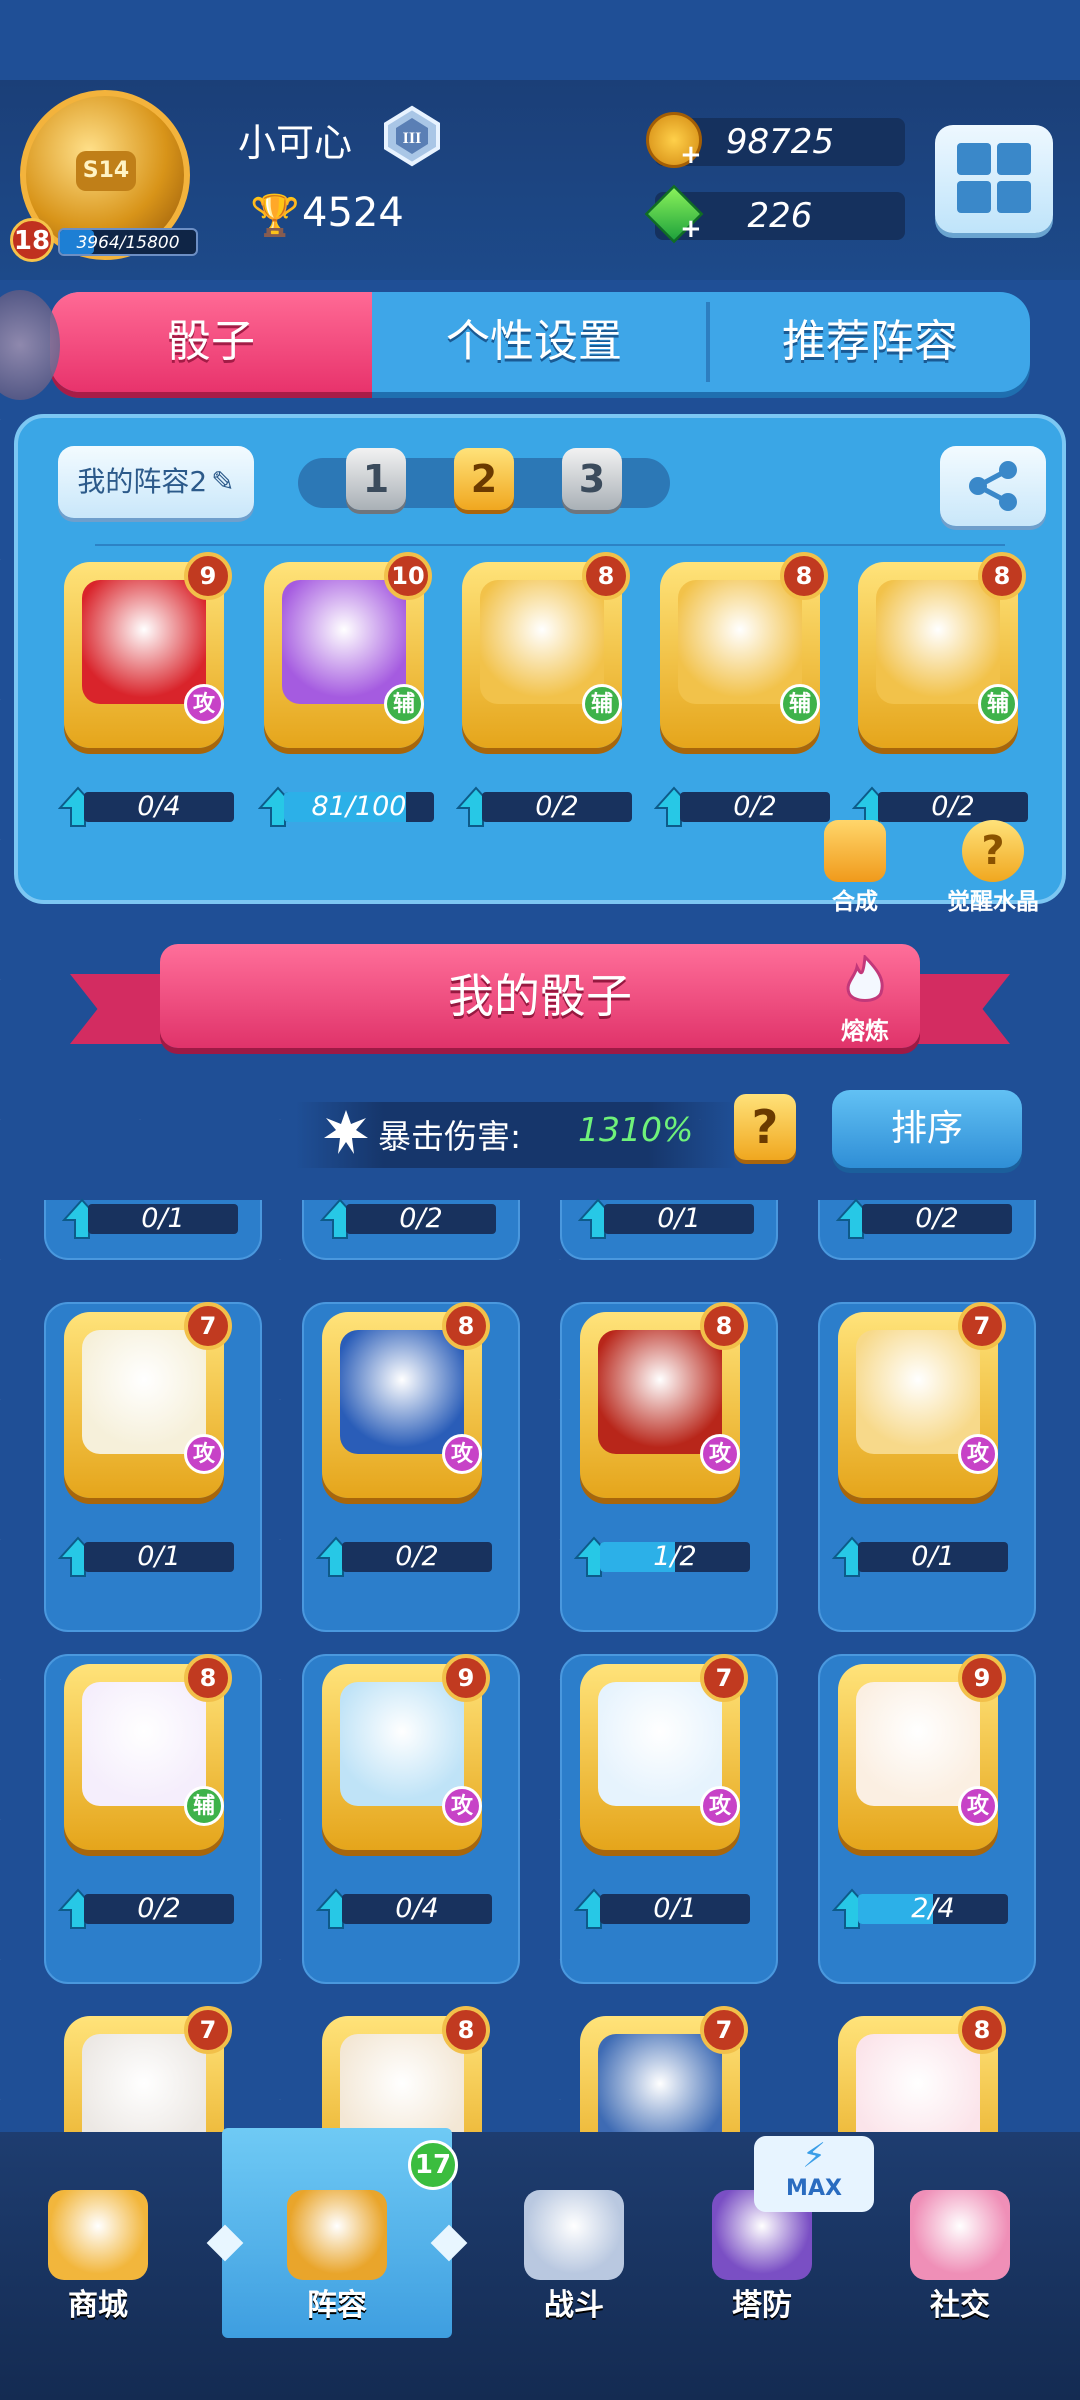 This screenshot has height=2400, width=1080. What do you see at coordinates (106, 171) in the screenshot?
I see `season-badge: S14` at bounding box center [106, 171].